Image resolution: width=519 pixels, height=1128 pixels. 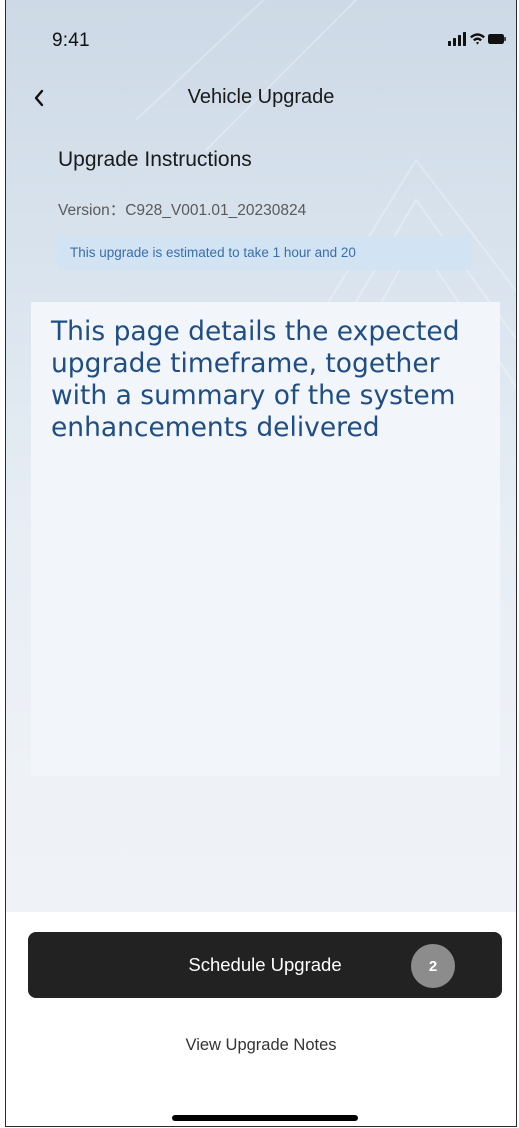 I want to click on step-badge: 2, so click(x=433, y=966).